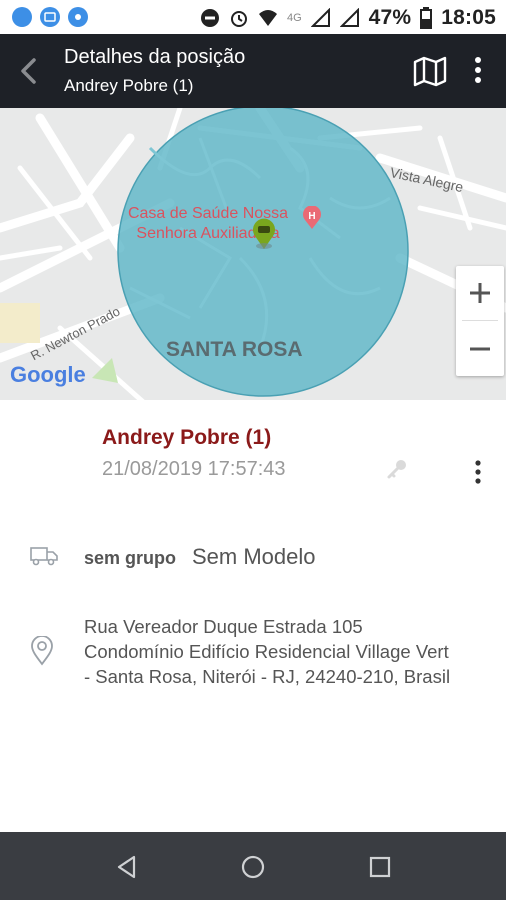 The image size is (506, 900). What do you see at coordinates (264, 233) in the screenshot?
I see `vehicle-marker-icon` at bounding box center [264, 233].